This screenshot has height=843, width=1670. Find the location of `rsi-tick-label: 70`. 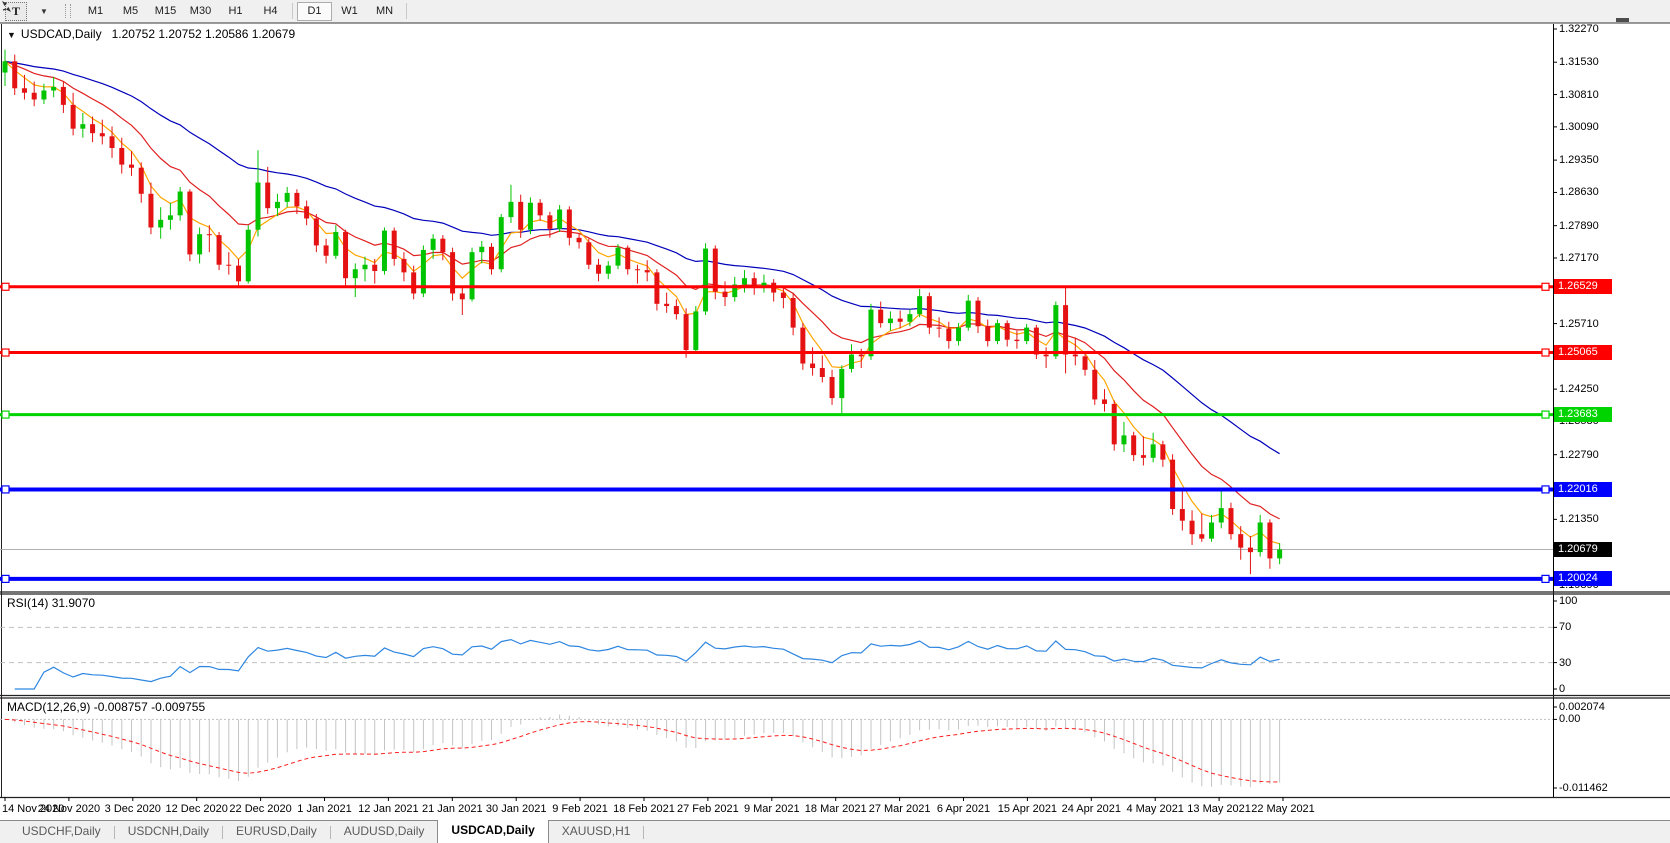

rsi-tick-label: 70 is located at coordinates (1565, 627).